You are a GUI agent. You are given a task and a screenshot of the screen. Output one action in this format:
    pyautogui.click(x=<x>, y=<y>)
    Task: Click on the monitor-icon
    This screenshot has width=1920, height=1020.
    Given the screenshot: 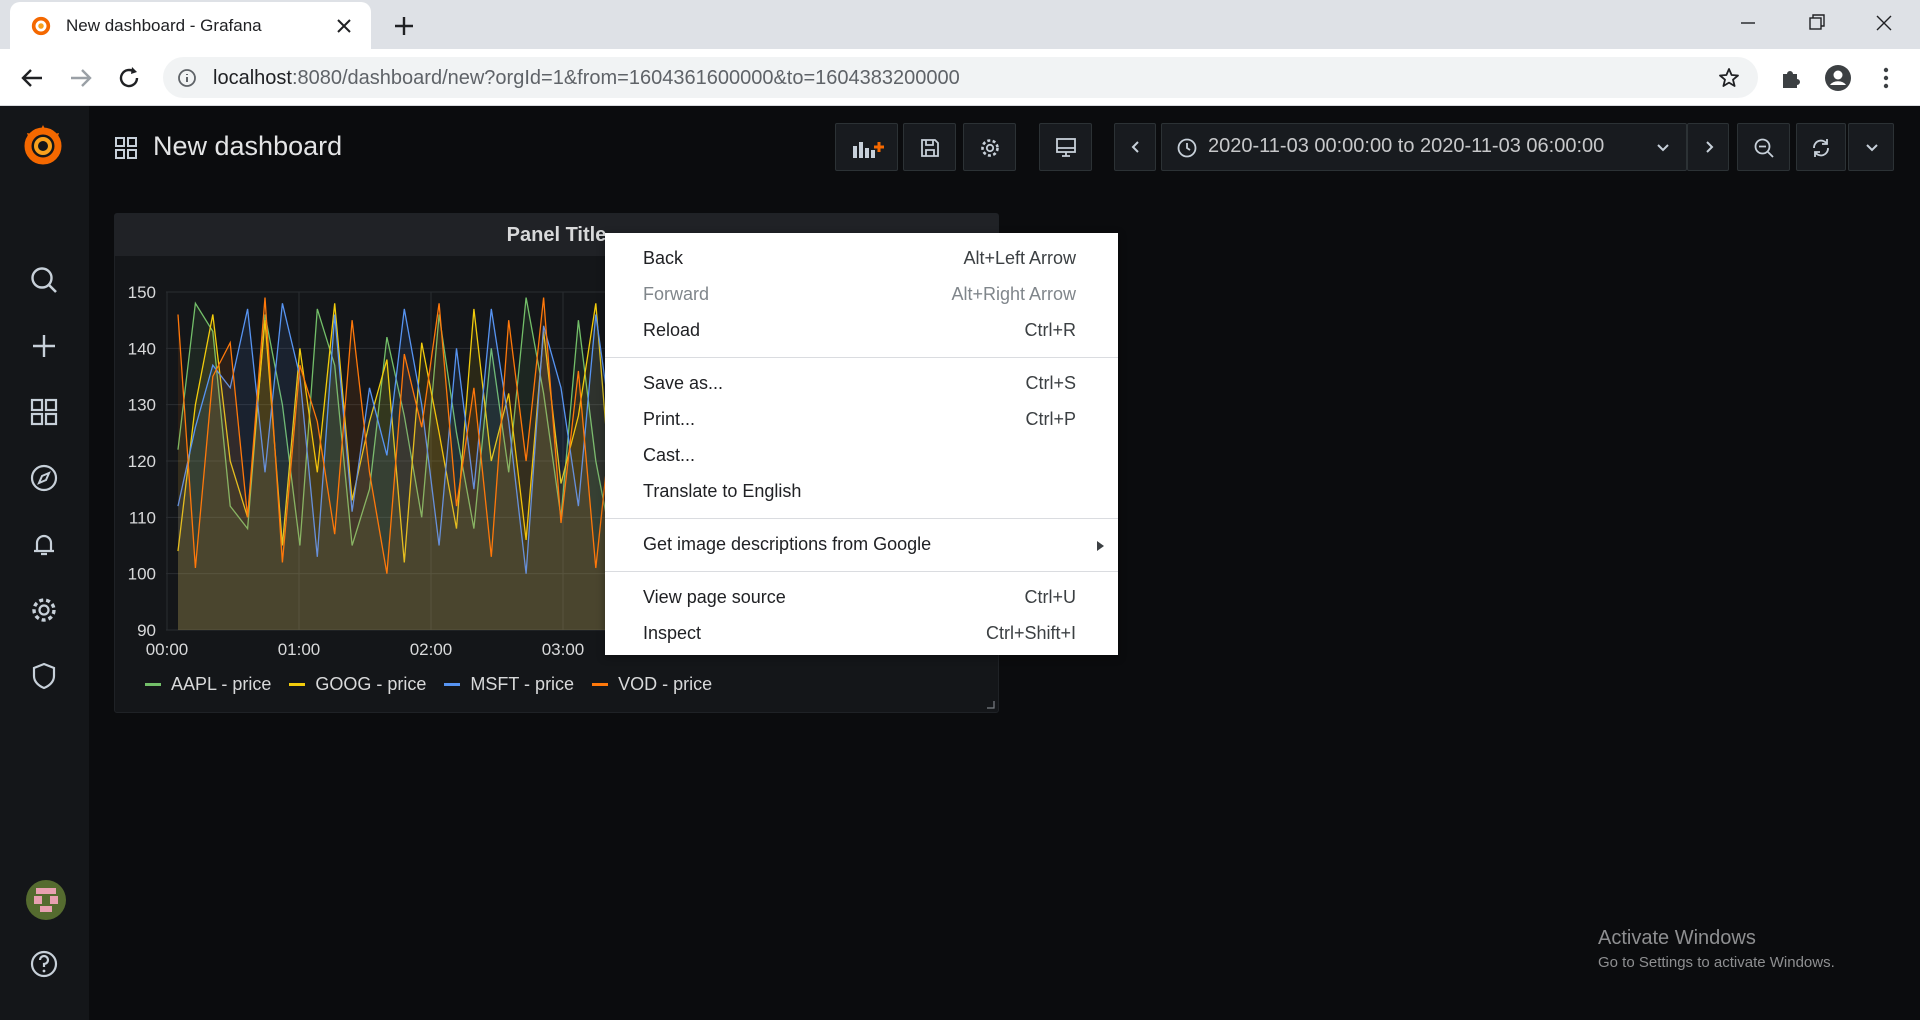 What is the action you would take?
    pyautogui.click(x=1066, y=147)
    